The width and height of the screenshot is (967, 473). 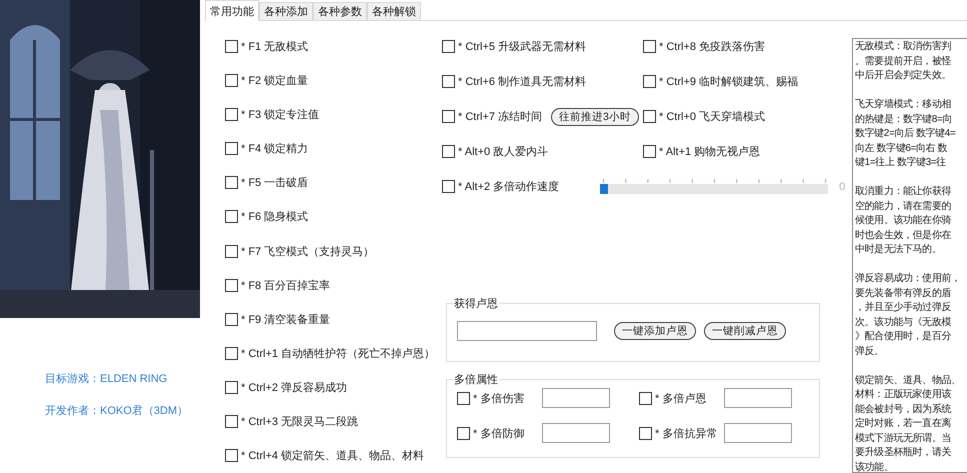 What do you see at coordinates (903, 453) in the screenshot?
I see `note-line: 要升级圣杯瓶时，请关` at bounding box center [903, 453].